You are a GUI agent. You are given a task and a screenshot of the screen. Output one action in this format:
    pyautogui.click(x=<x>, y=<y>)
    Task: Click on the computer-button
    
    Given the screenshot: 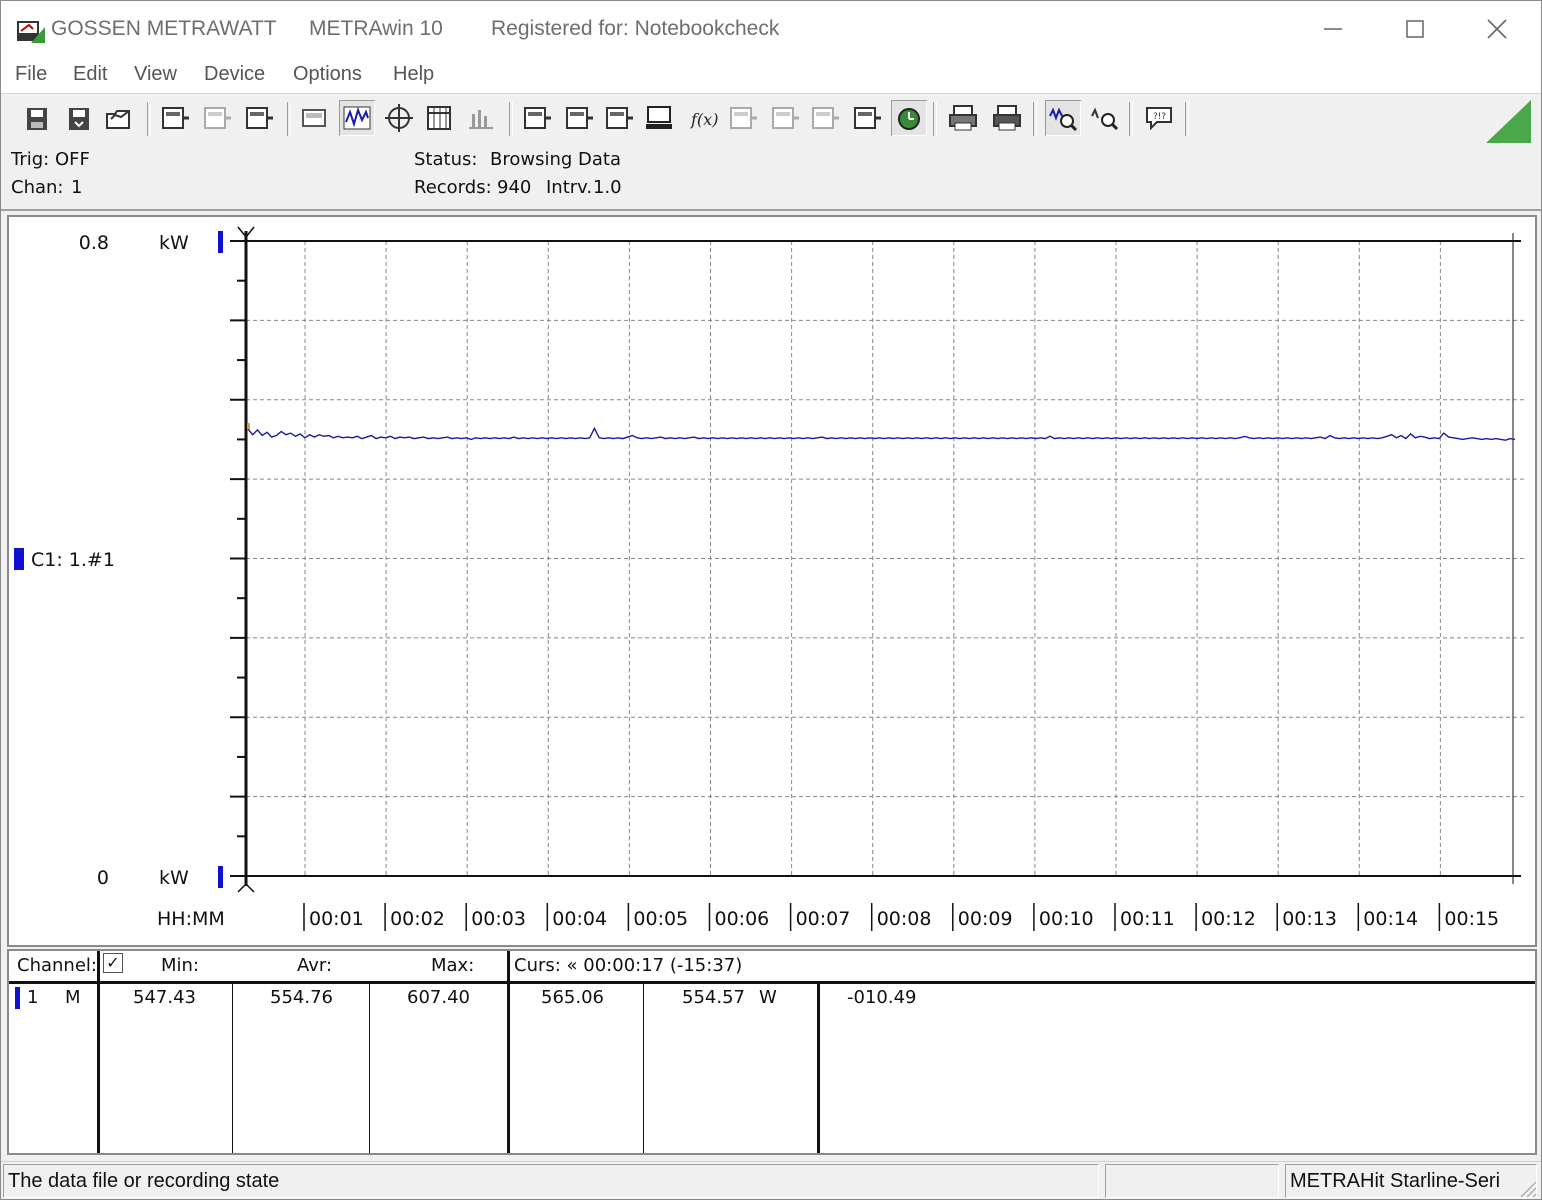 What is the action you would take?
    pyautogui.click(x=659, y=118)
    